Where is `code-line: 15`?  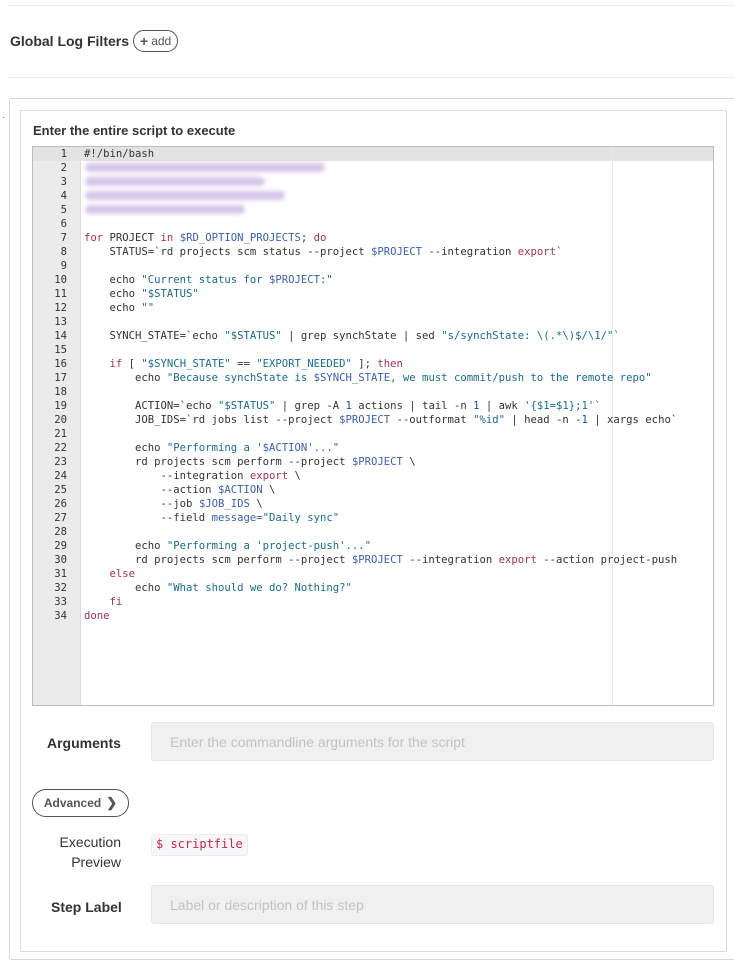 code-line: 15 is located at coordinates (373, 350).